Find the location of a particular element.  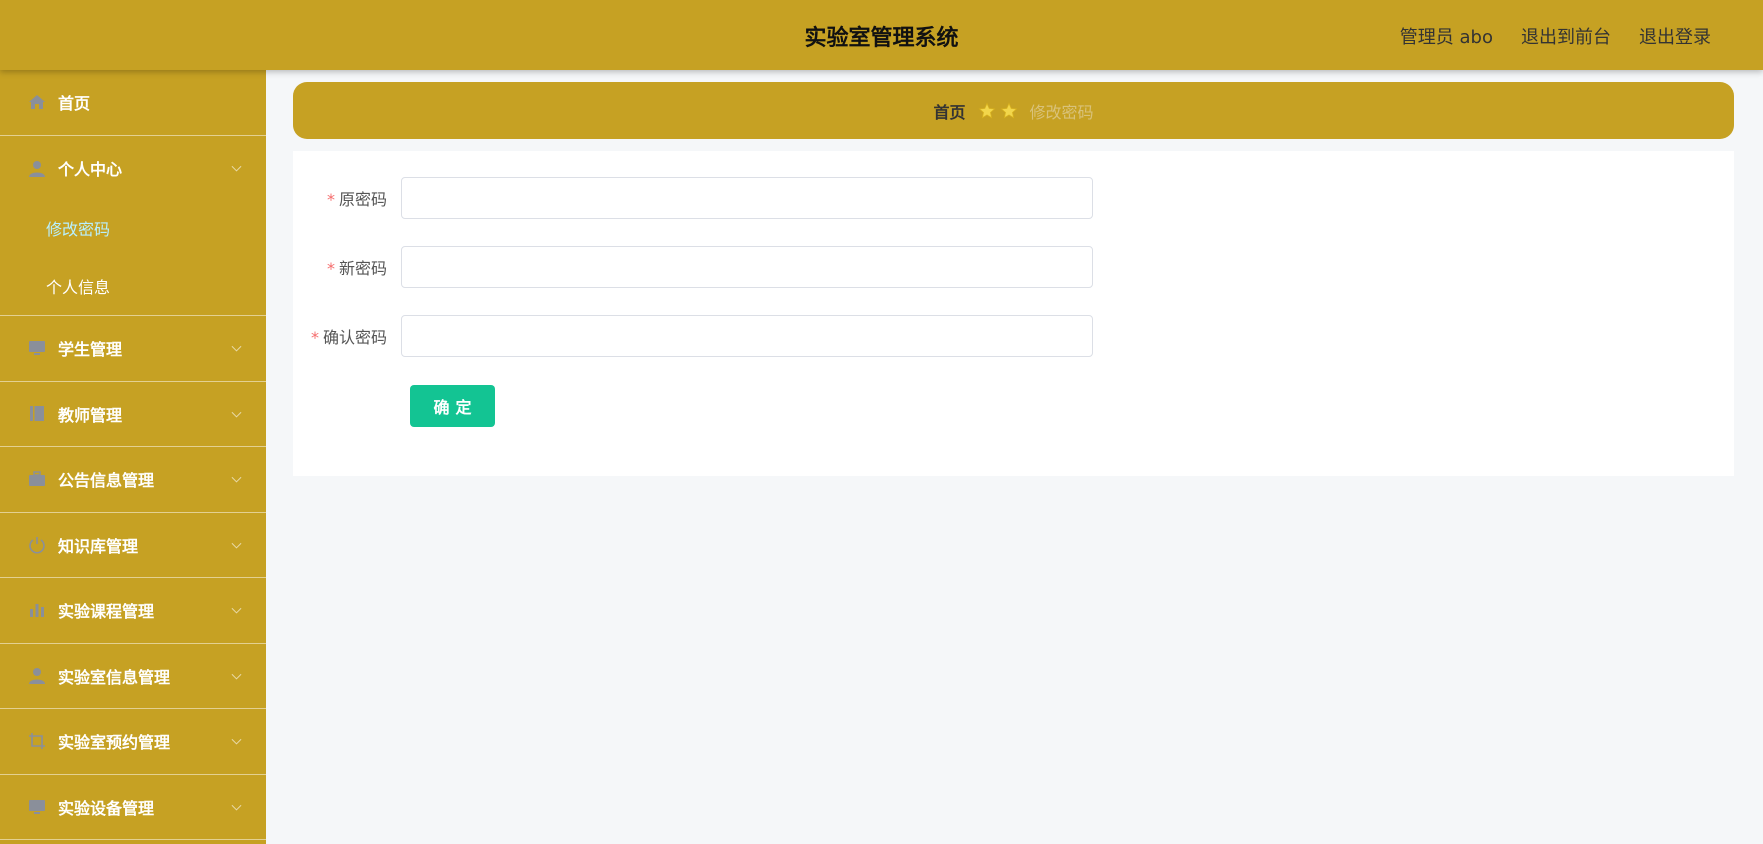

bar-chart-icon is located at coordinates (37, 610).